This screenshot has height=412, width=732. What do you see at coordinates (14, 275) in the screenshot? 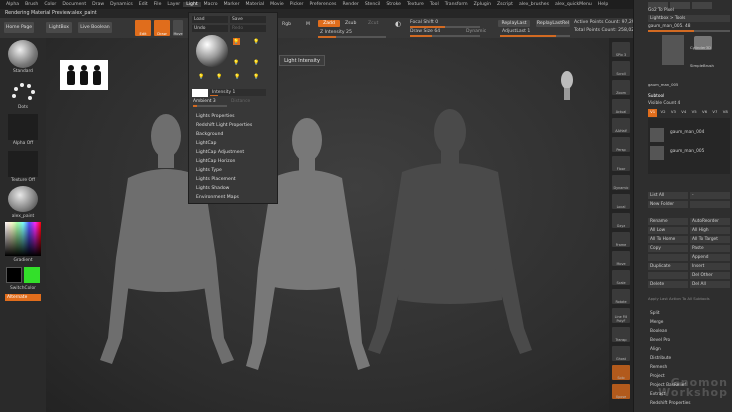
I see `main-color-swatch` at bounding box center [14, 275].